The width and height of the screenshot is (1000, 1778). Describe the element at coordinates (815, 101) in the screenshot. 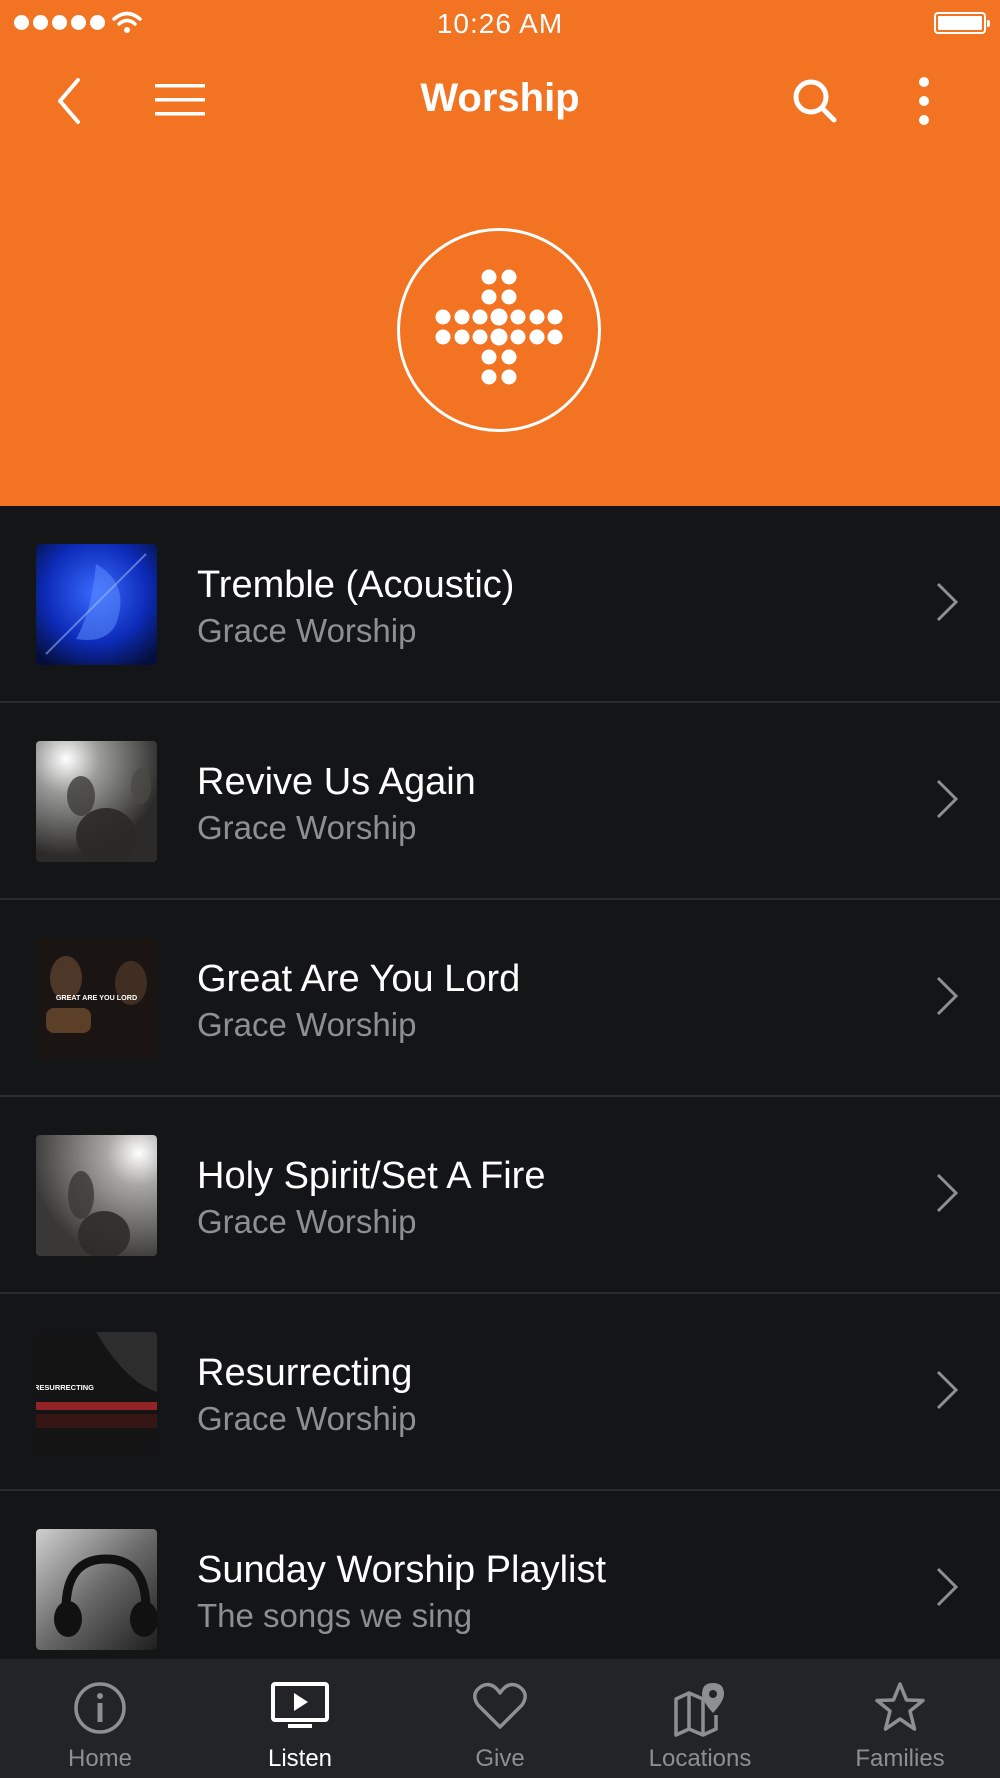

I see `search-icon` at that location.